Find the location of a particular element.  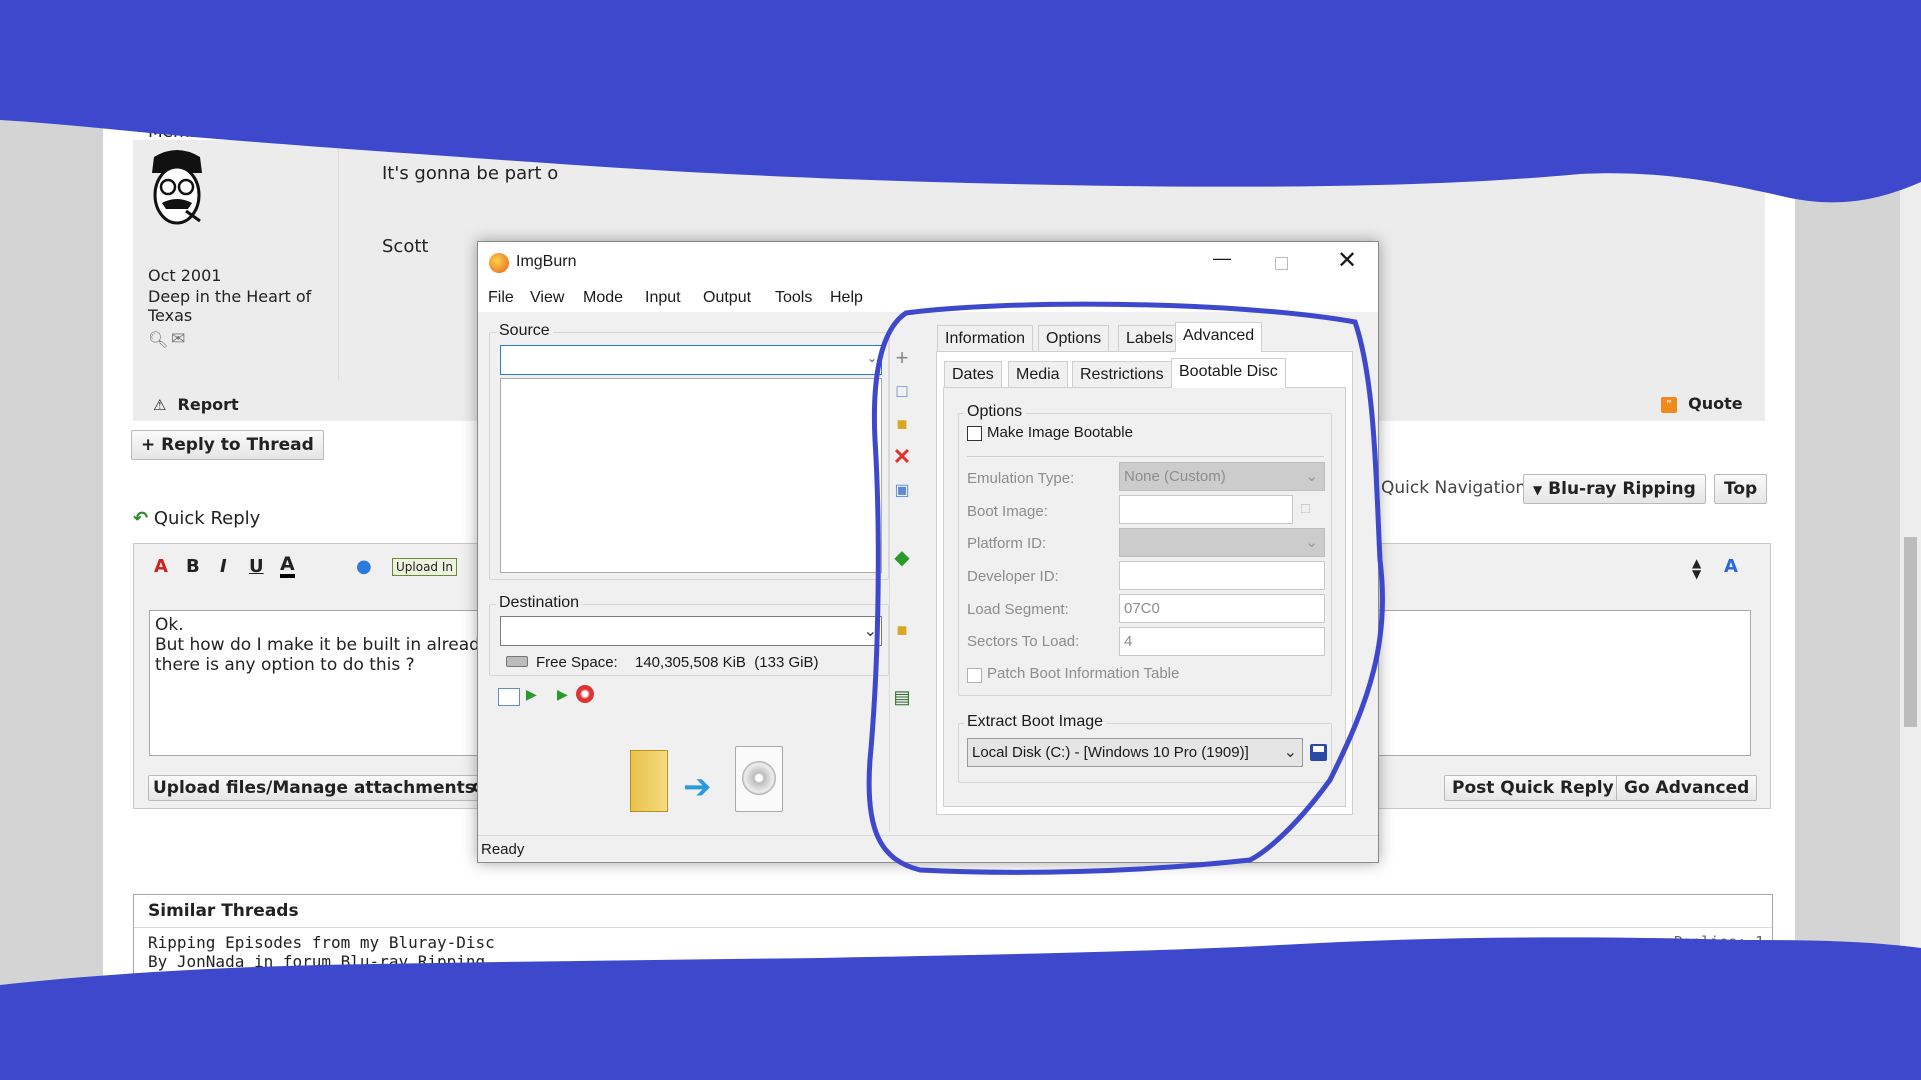

tab-information: Information is located at coordinates (985, 338).